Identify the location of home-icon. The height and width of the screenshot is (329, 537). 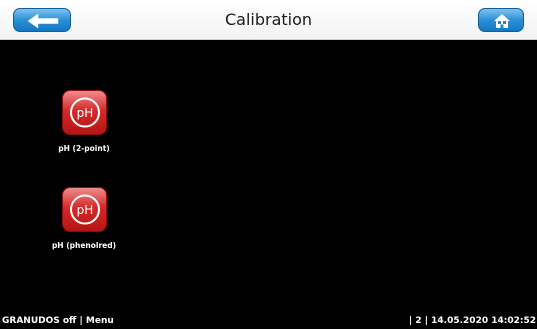
(502, 21).